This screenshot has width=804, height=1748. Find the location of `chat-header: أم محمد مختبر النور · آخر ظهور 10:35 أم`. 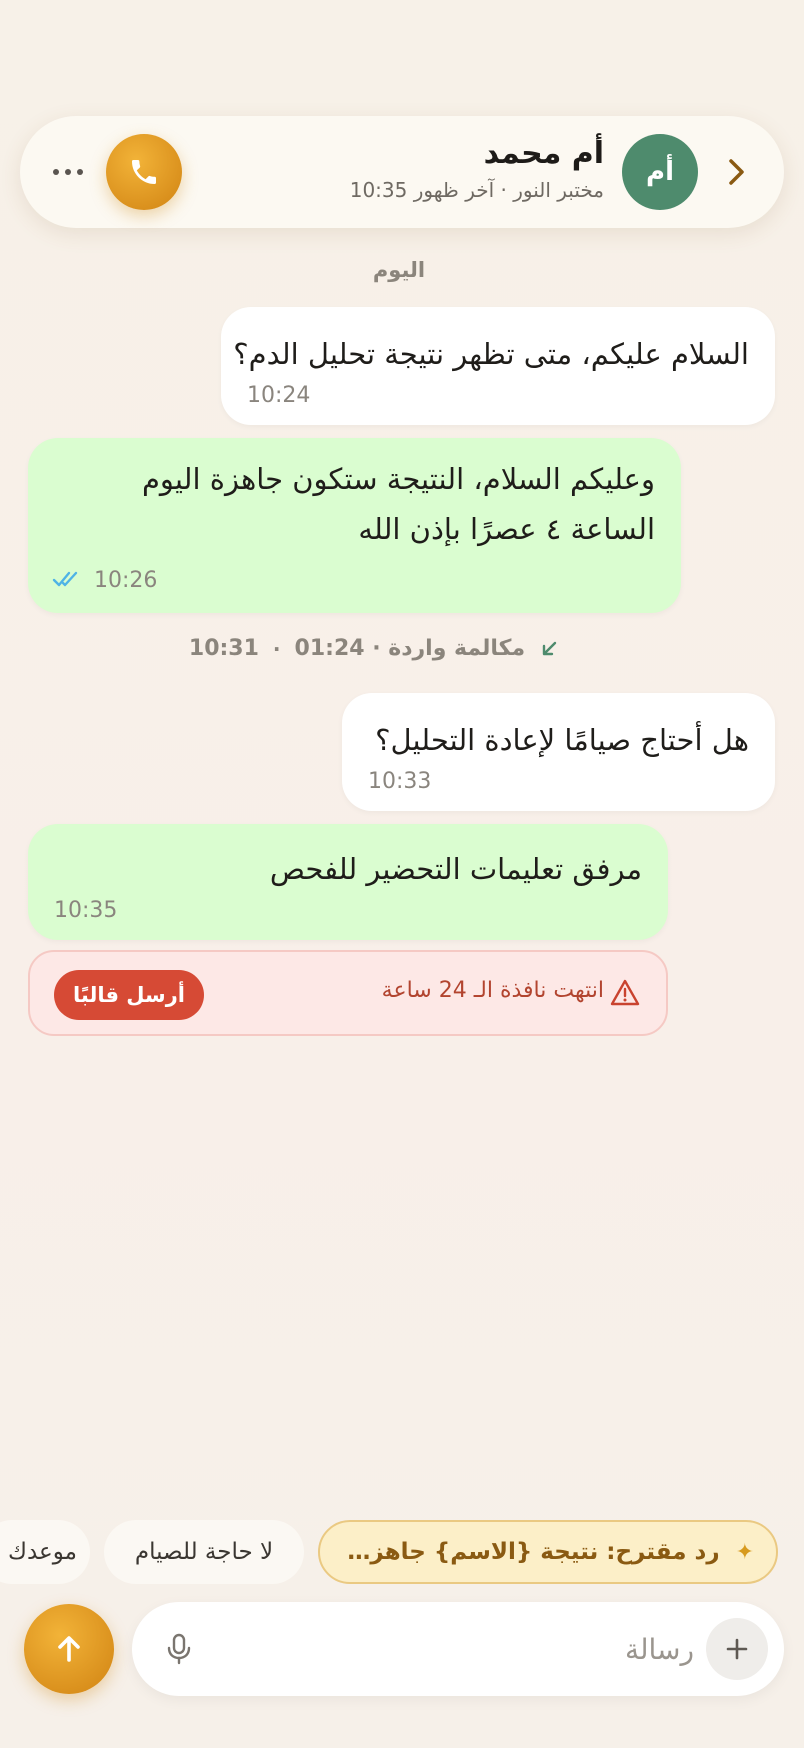

chat-header: أم محمد مختبر النور · آخر ظهور 10:35 أم is located at coordinates (402, 172).